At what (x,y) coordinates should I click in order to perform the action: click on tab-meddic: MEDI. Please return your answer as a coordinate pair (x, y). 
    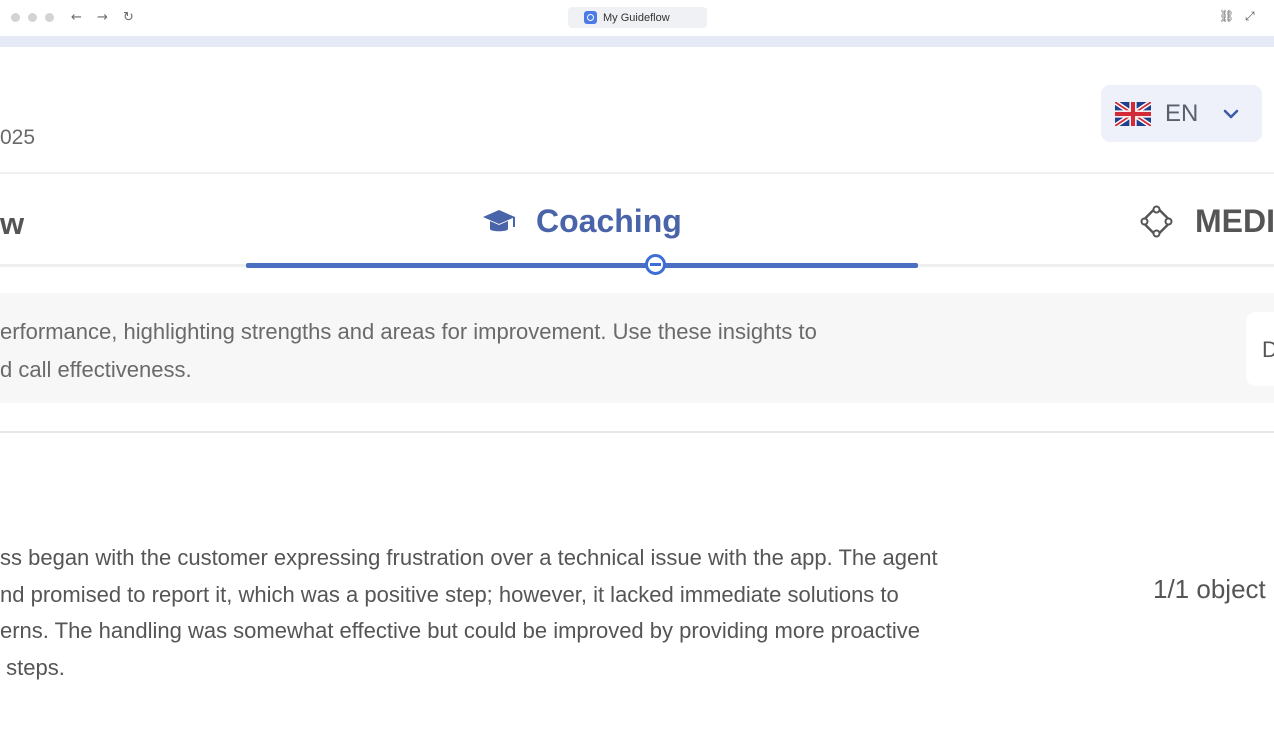
    Looking at the image, I should click on (1207, 221).